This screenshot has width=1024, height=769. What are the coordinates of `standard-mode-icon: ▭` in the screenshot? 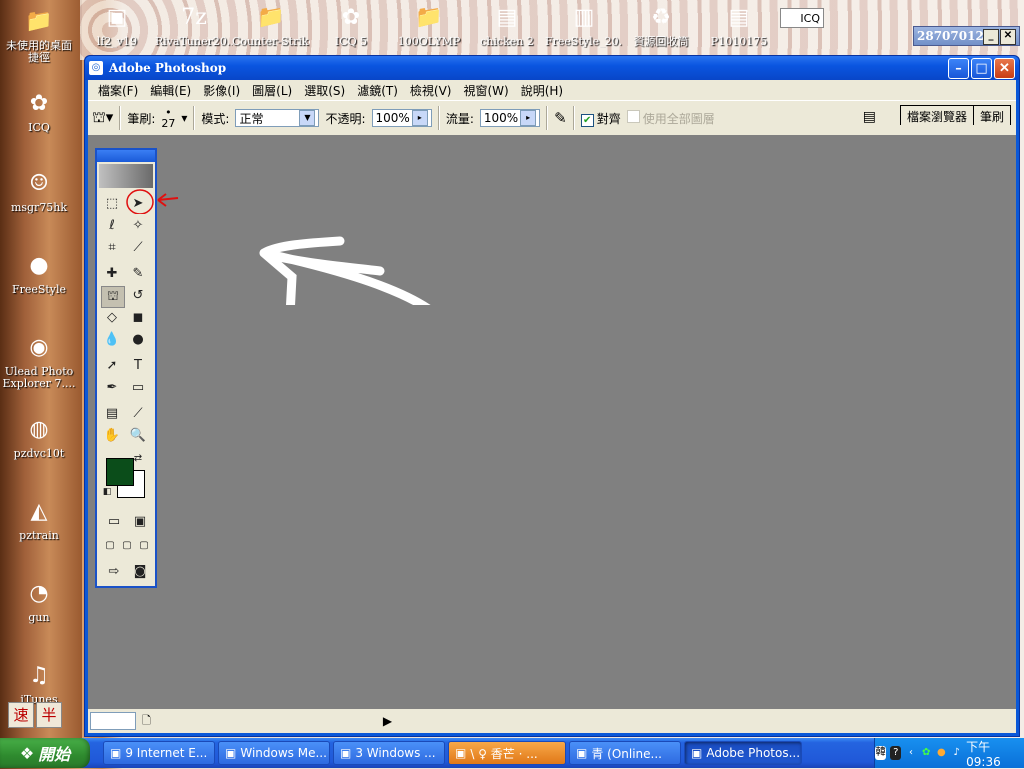 It's located at (114, 522).